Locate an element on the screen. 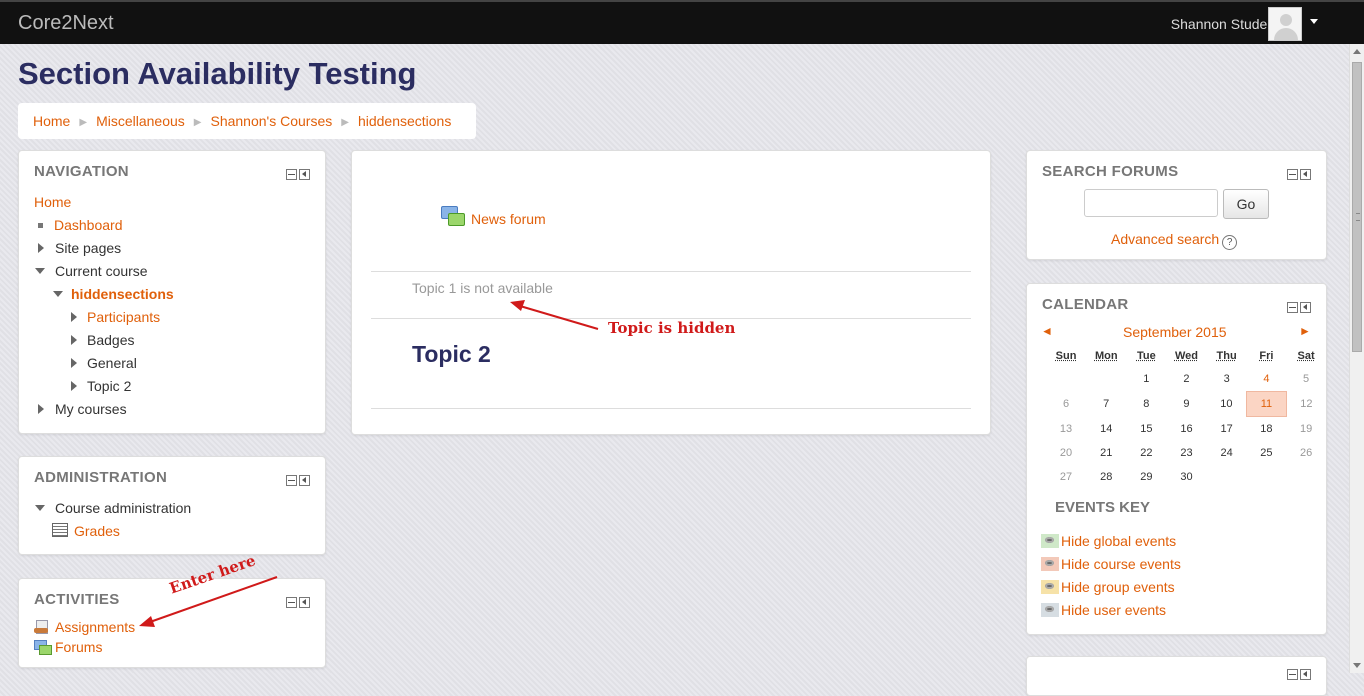  calendar-day: 2 is located at coordinates (1186, 379).